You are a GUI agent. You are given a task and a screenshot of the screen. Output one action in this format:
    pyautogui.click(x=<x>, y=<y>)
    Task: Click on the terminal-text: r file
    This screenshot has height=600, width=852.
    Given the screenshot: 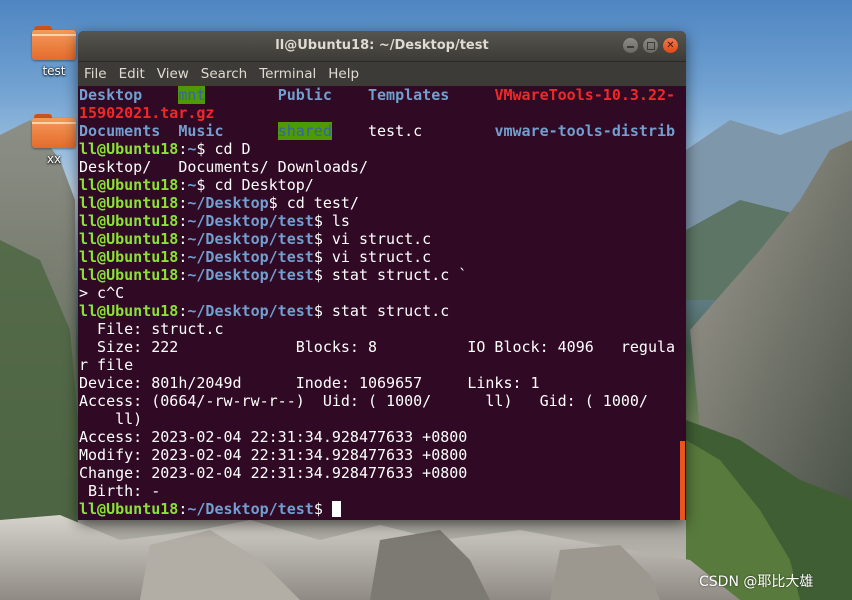 What is the action you would take?
    pyautogui.click(x=106, y=365)
    